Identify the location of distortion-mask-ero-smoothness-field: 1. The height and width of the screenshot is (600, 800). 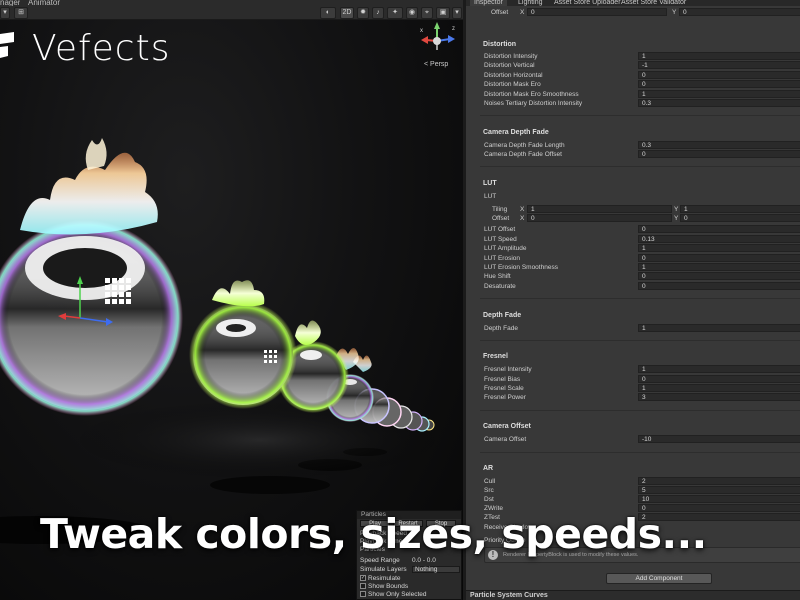
(719, 94).